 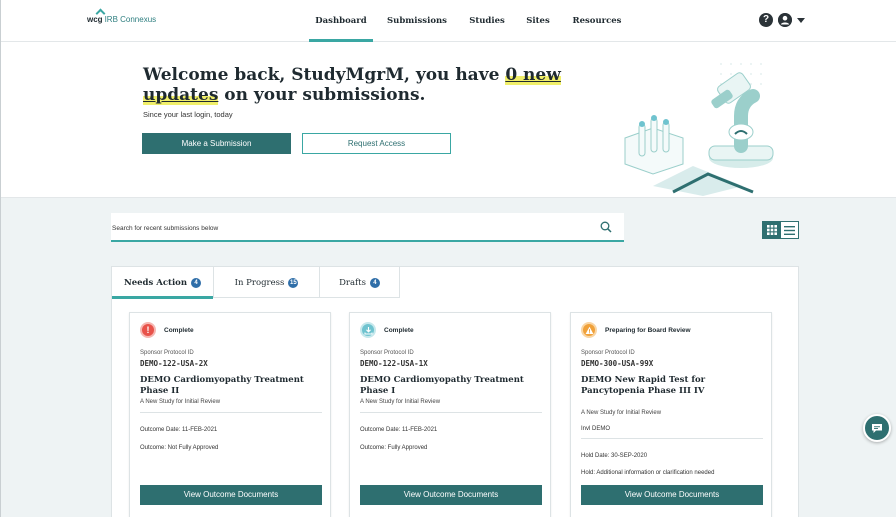 I want to click on tab-in-progress: In Progress 15, so click(x=267, y=282).